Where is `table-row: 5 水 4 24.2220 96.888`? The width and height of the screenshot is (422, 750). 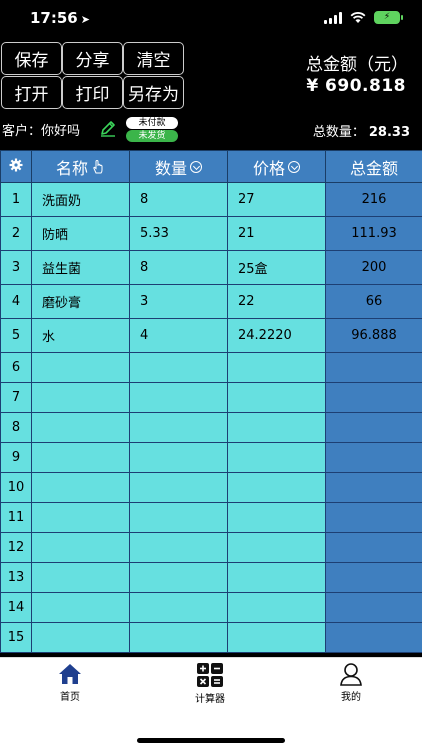 table-row: 5 水 4 24.2220 96.888 is located at coordinates (211, 335).